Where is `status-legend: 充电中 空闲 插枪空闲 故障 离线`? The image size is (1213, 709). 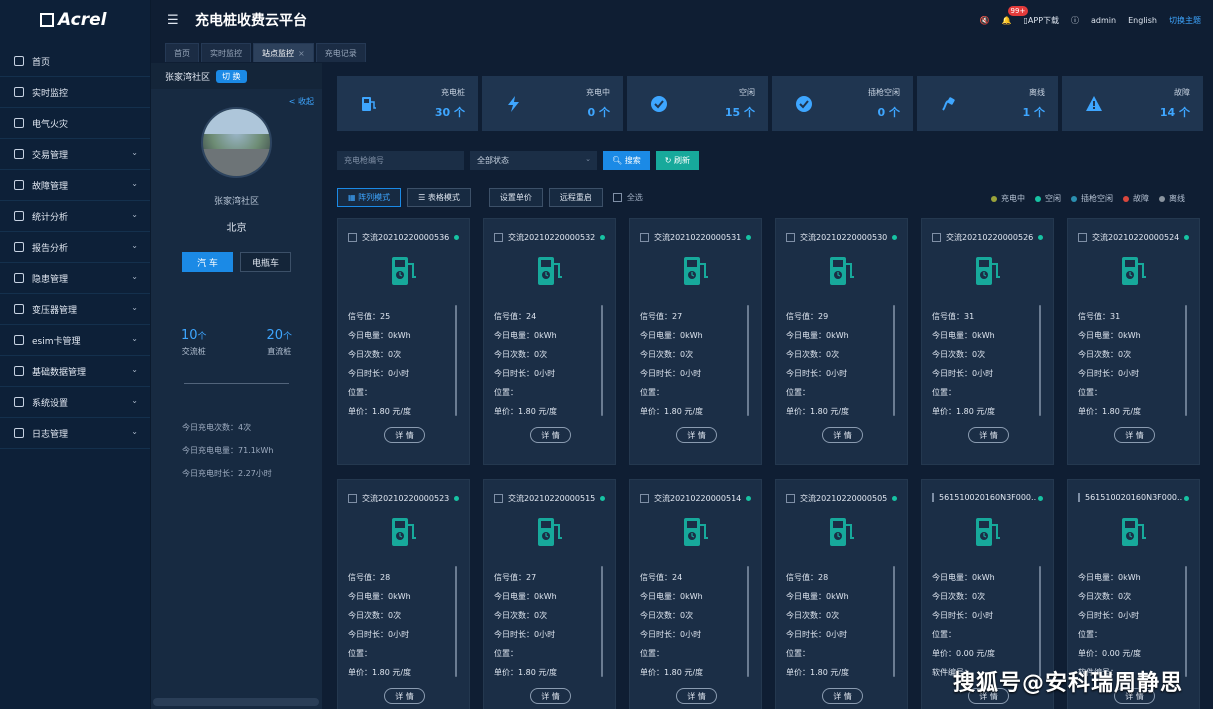
status-legend: 充电中 空闲 插枪空闲 故障 离线 is located at coordinates (1088, 198).